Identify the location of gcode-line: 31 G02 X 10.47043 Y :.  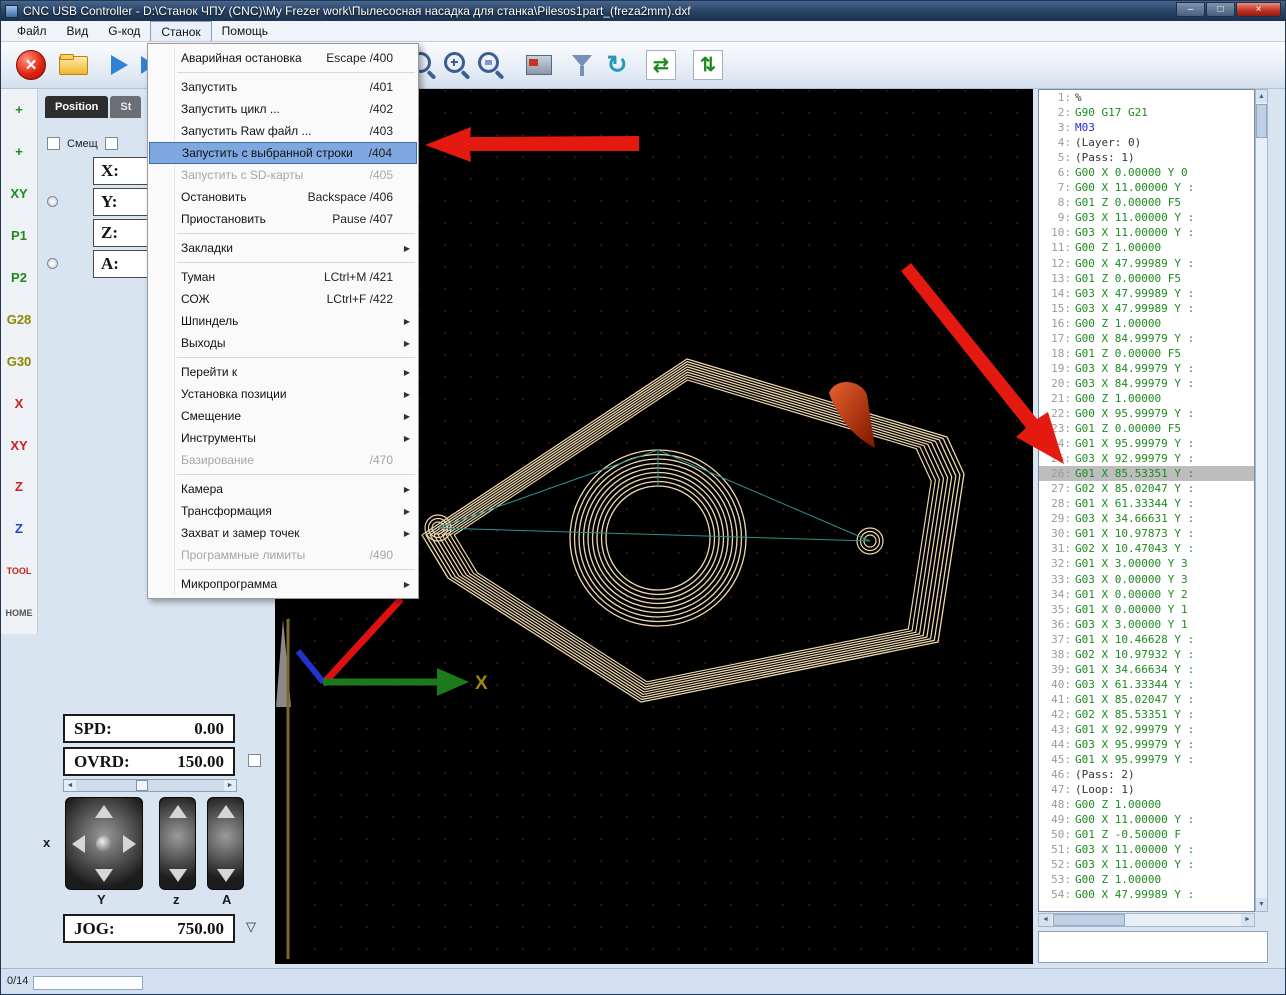
(1146, 548).